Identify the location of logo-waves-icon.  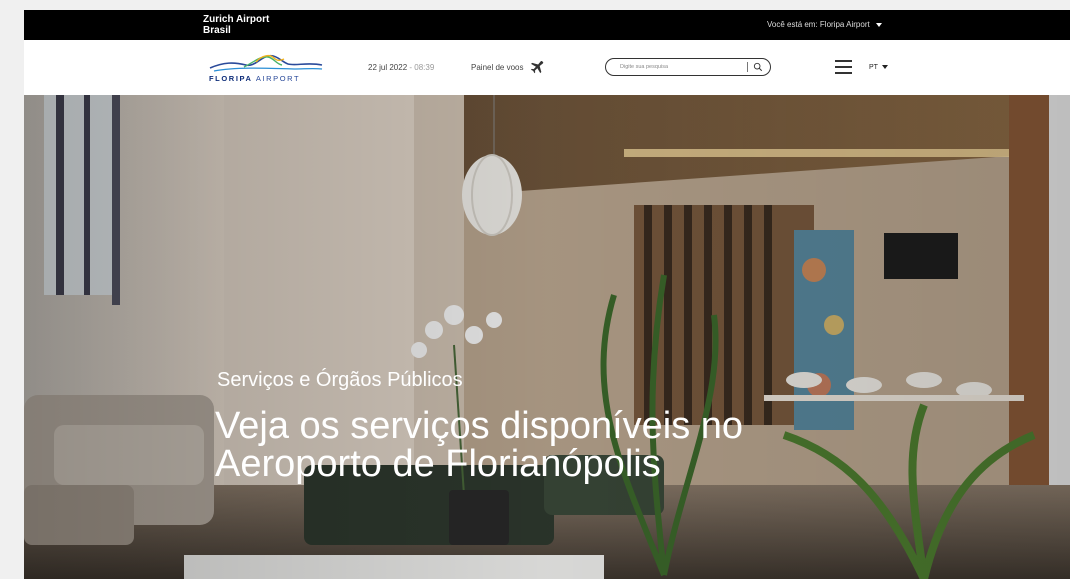
(266, 63).